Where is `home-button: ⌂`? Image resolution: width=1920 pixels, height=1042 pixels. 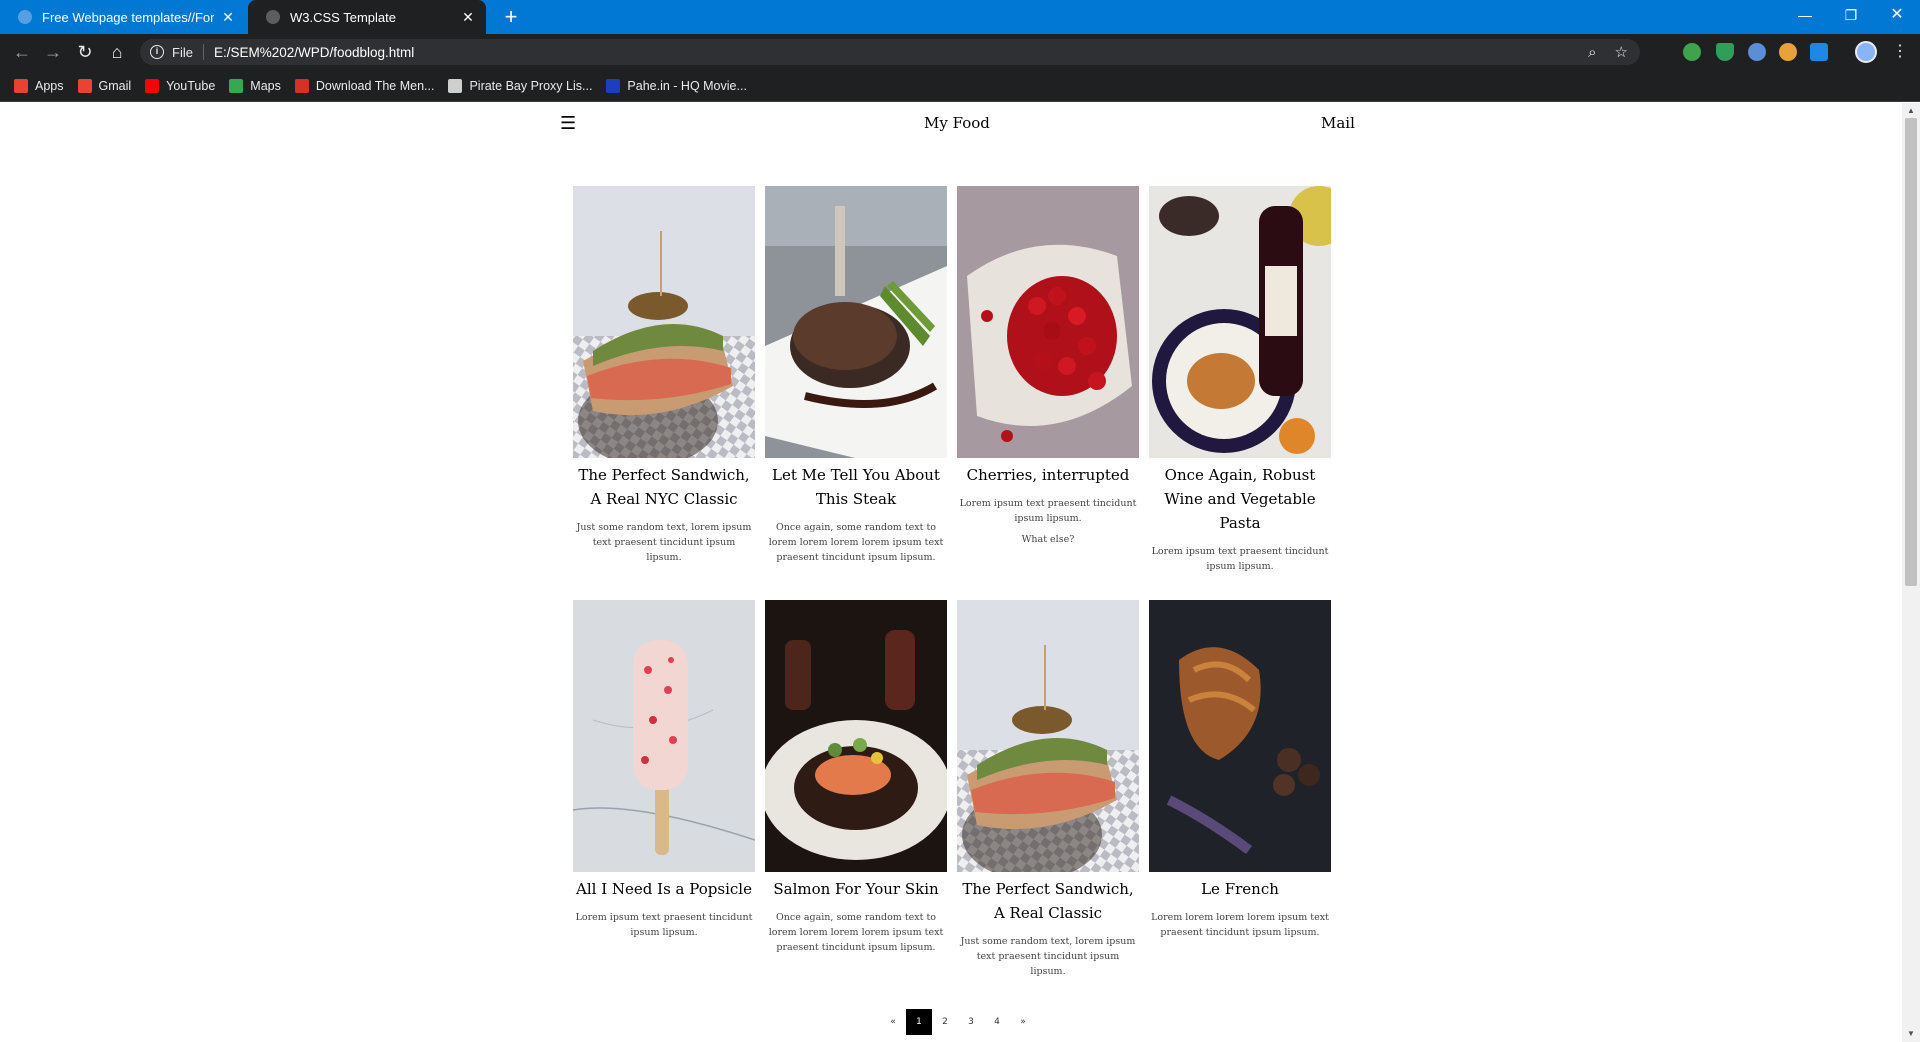 home-button: ⌂ is located at coordinates (117, 52).